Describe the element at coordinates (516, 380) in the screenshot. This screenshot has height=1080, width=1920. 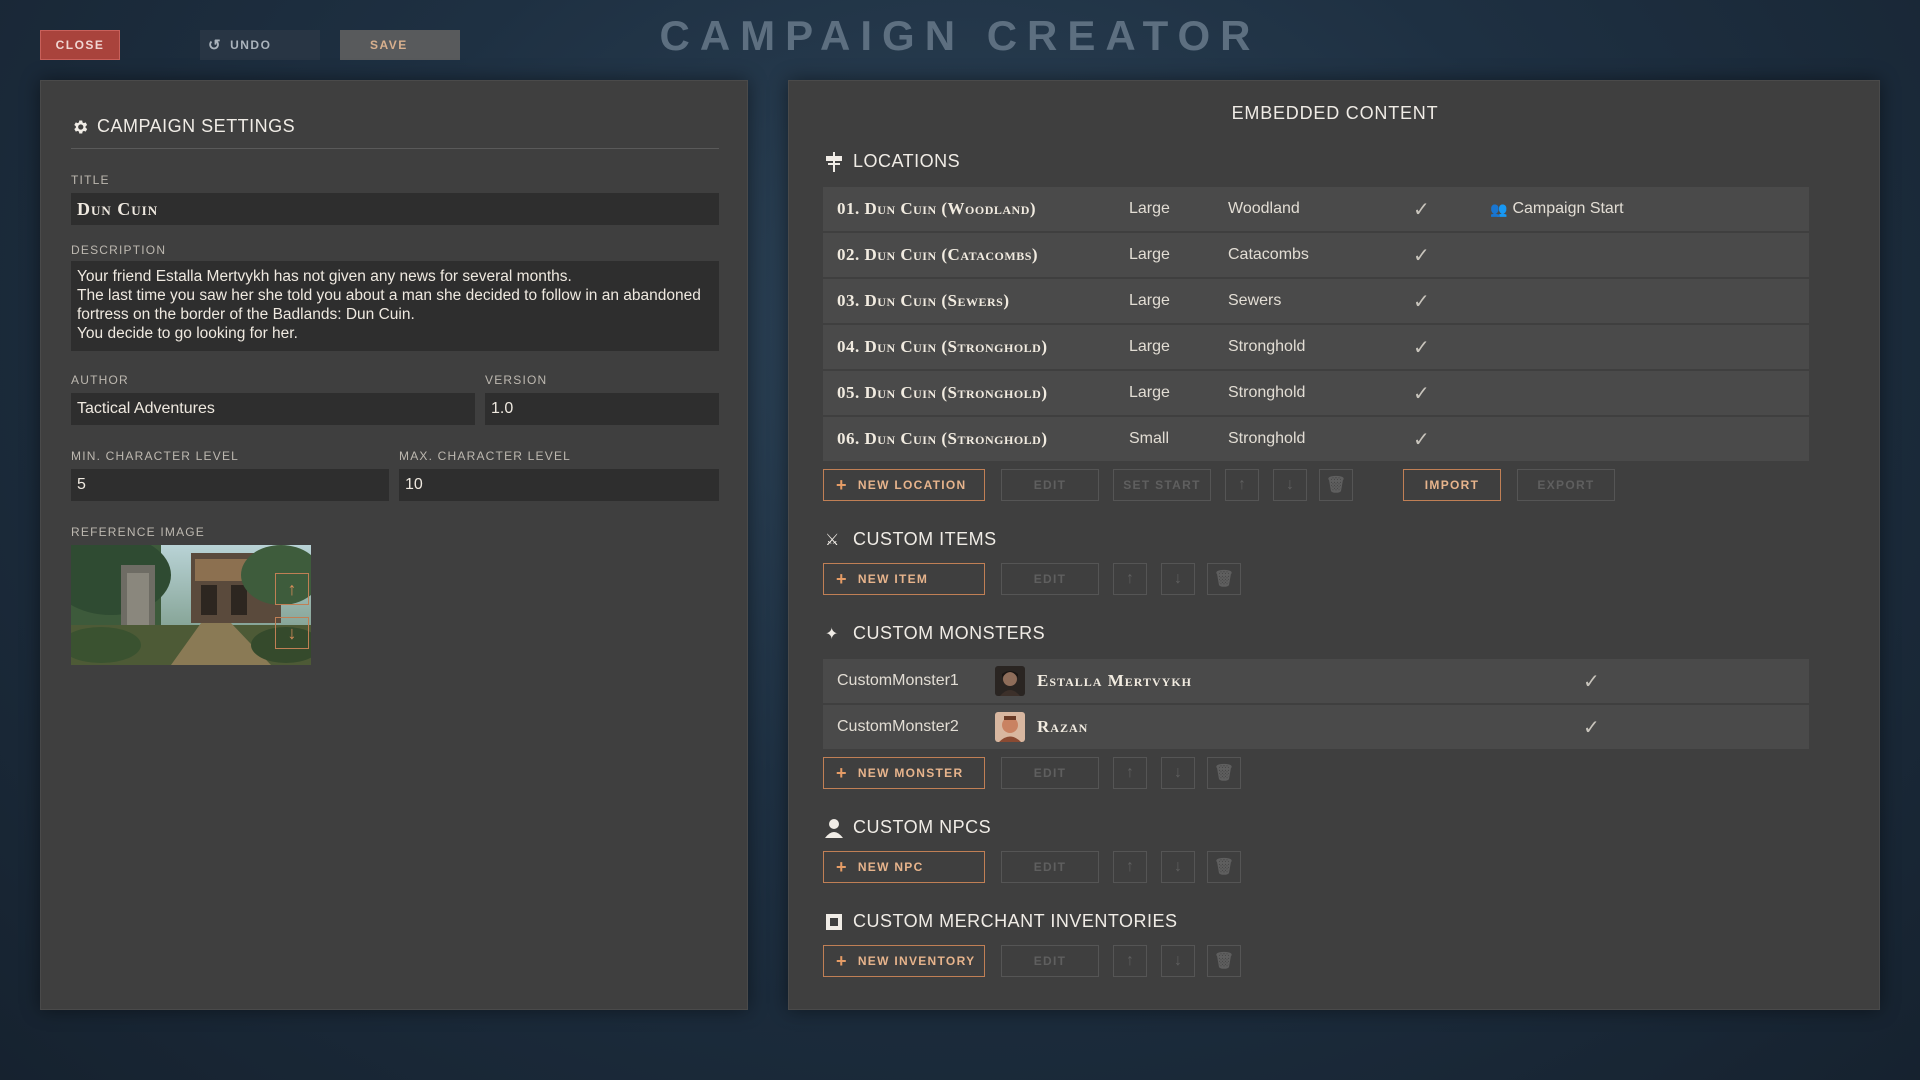
I see `version-label: VERSION` at that location.